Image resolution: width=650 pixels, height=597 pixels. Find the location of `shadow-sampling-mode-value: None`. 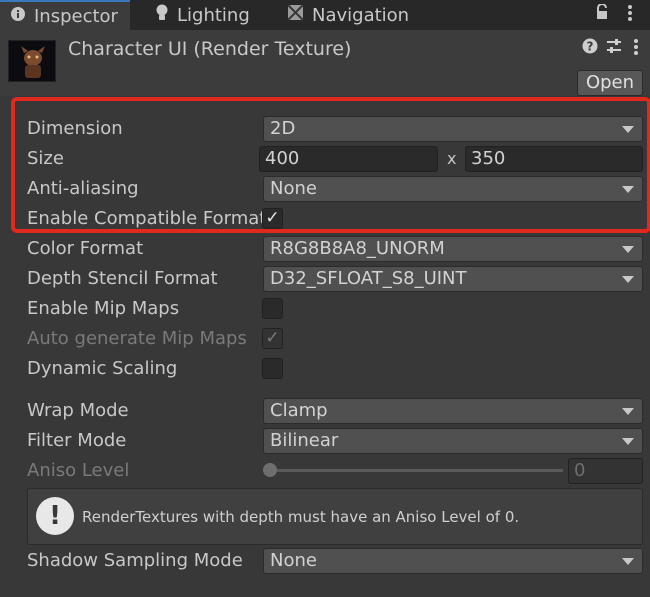

shadow-sampling-mode-value: None is located at coordinates (293, 560).